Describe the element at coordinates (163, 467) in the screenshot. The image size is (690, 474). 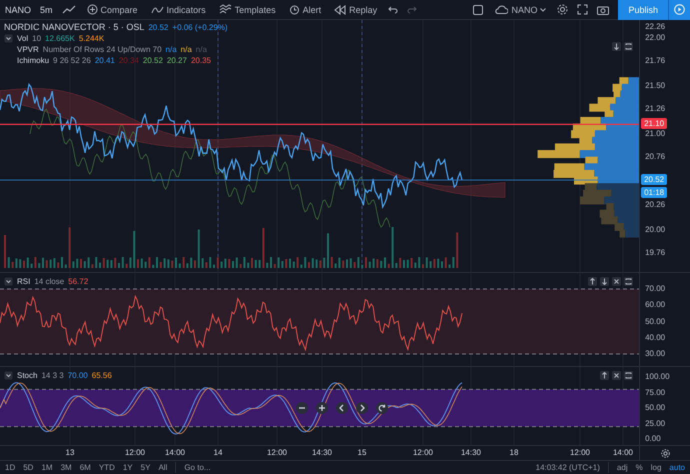
I see `range-button: All` at that location.